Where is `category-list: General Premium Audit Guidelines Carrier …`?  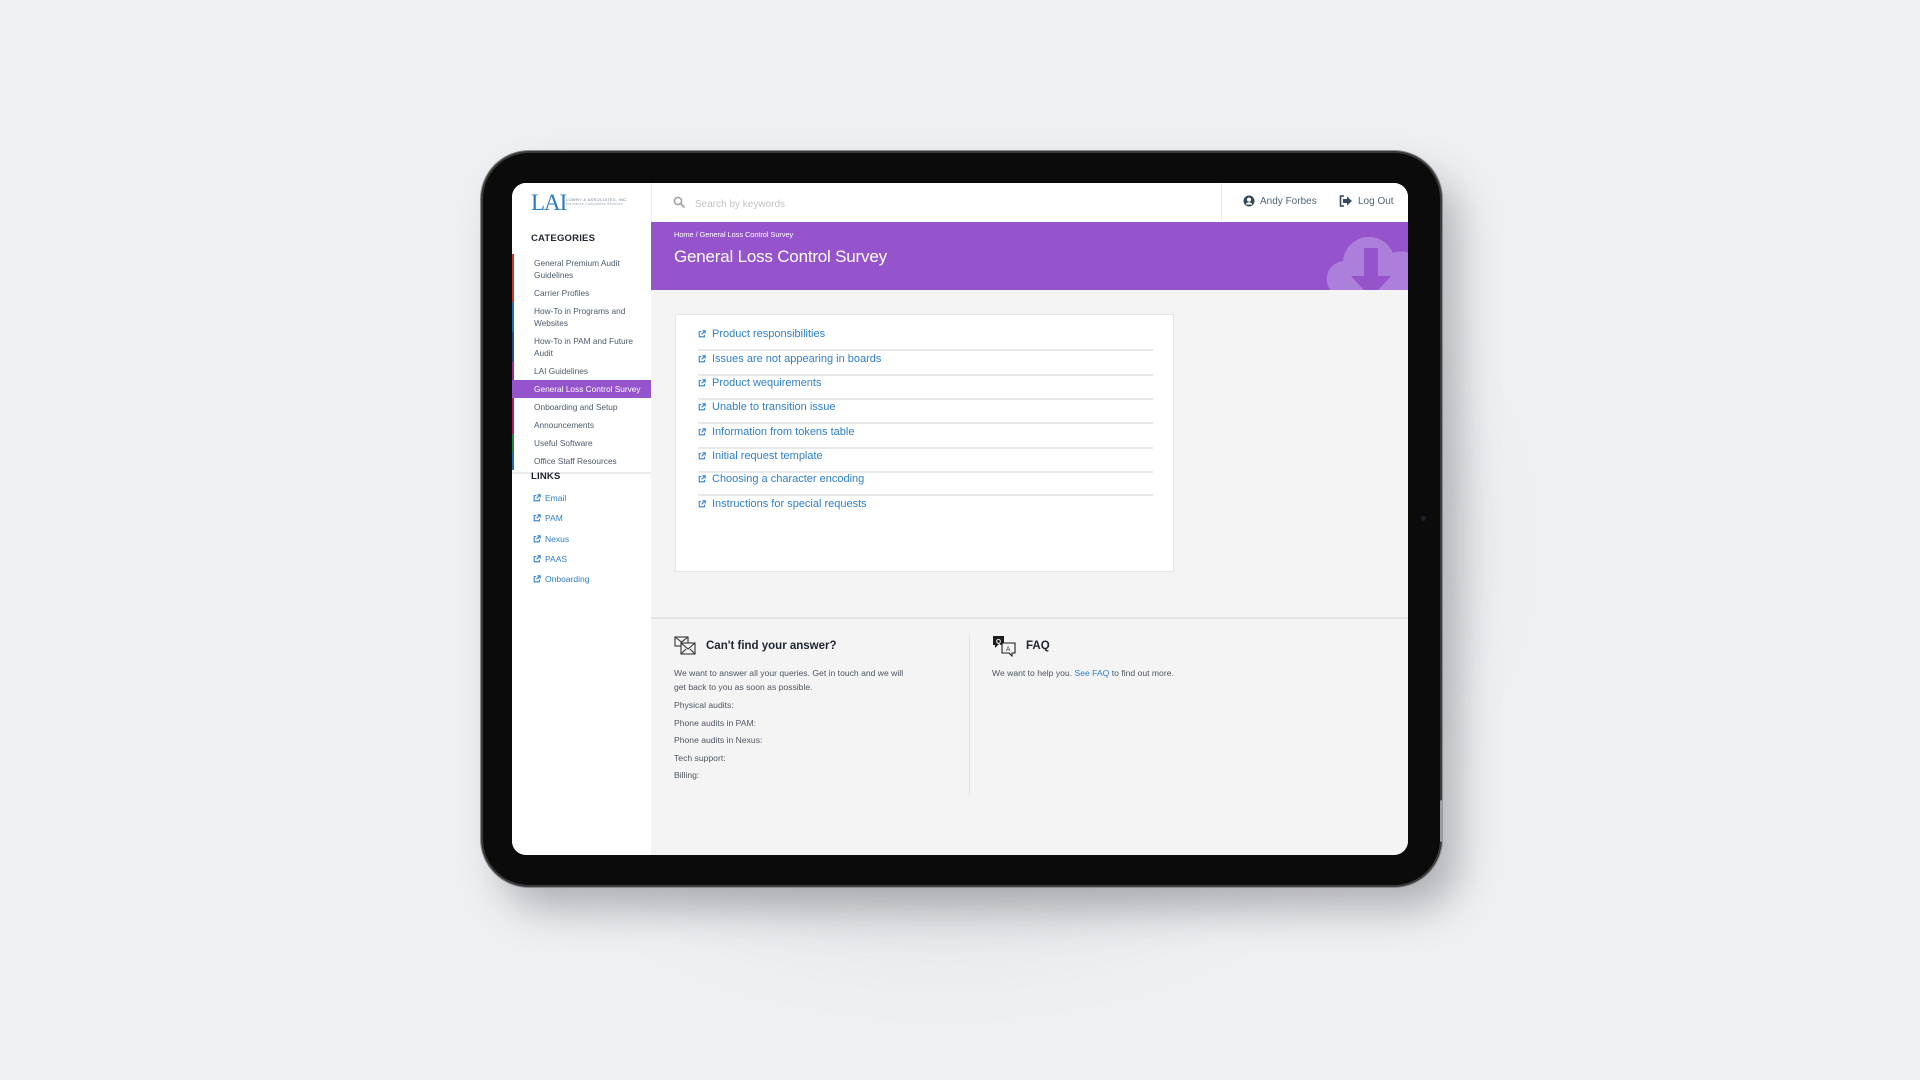 category-list: General Premium Audit Guidelines Carrier … is located at coordinates (581, 364).